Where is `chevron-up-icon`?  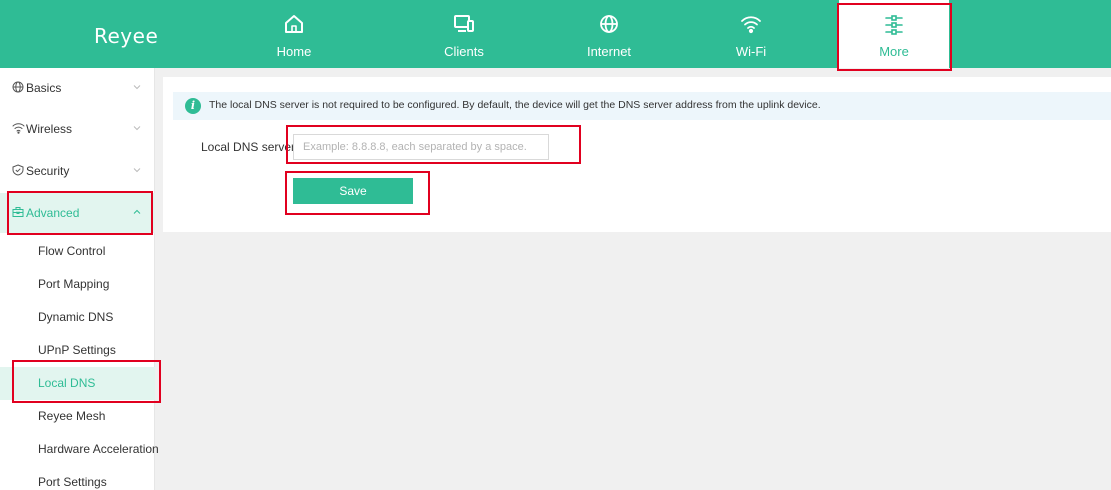 chevron-up-icon is located at coordinates (137, 211).